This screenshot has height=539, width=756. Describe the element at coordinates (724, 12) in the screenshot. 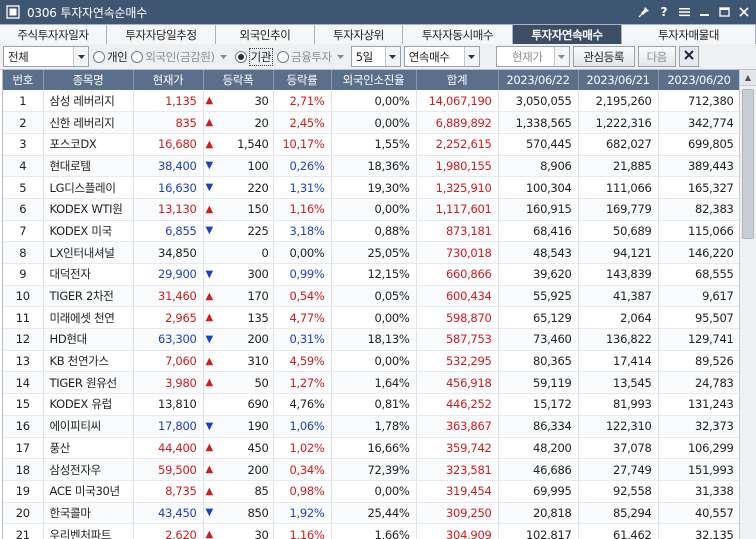

I see `maximize-icon` at that location.